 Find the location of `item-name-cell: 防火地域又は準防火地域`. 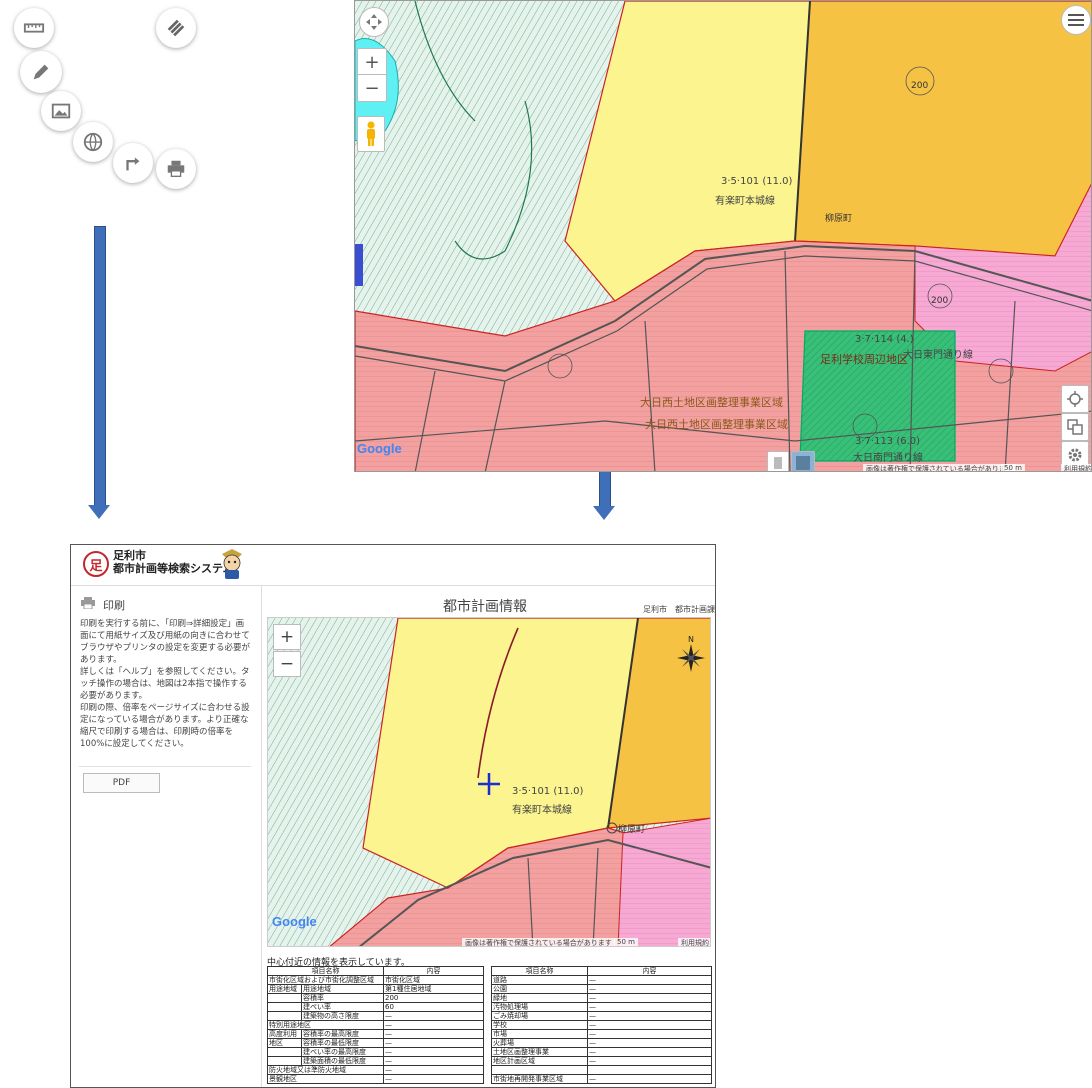

item-name-cell: 防火地域又は準防火地域 is located at coordinates (325, 1070).